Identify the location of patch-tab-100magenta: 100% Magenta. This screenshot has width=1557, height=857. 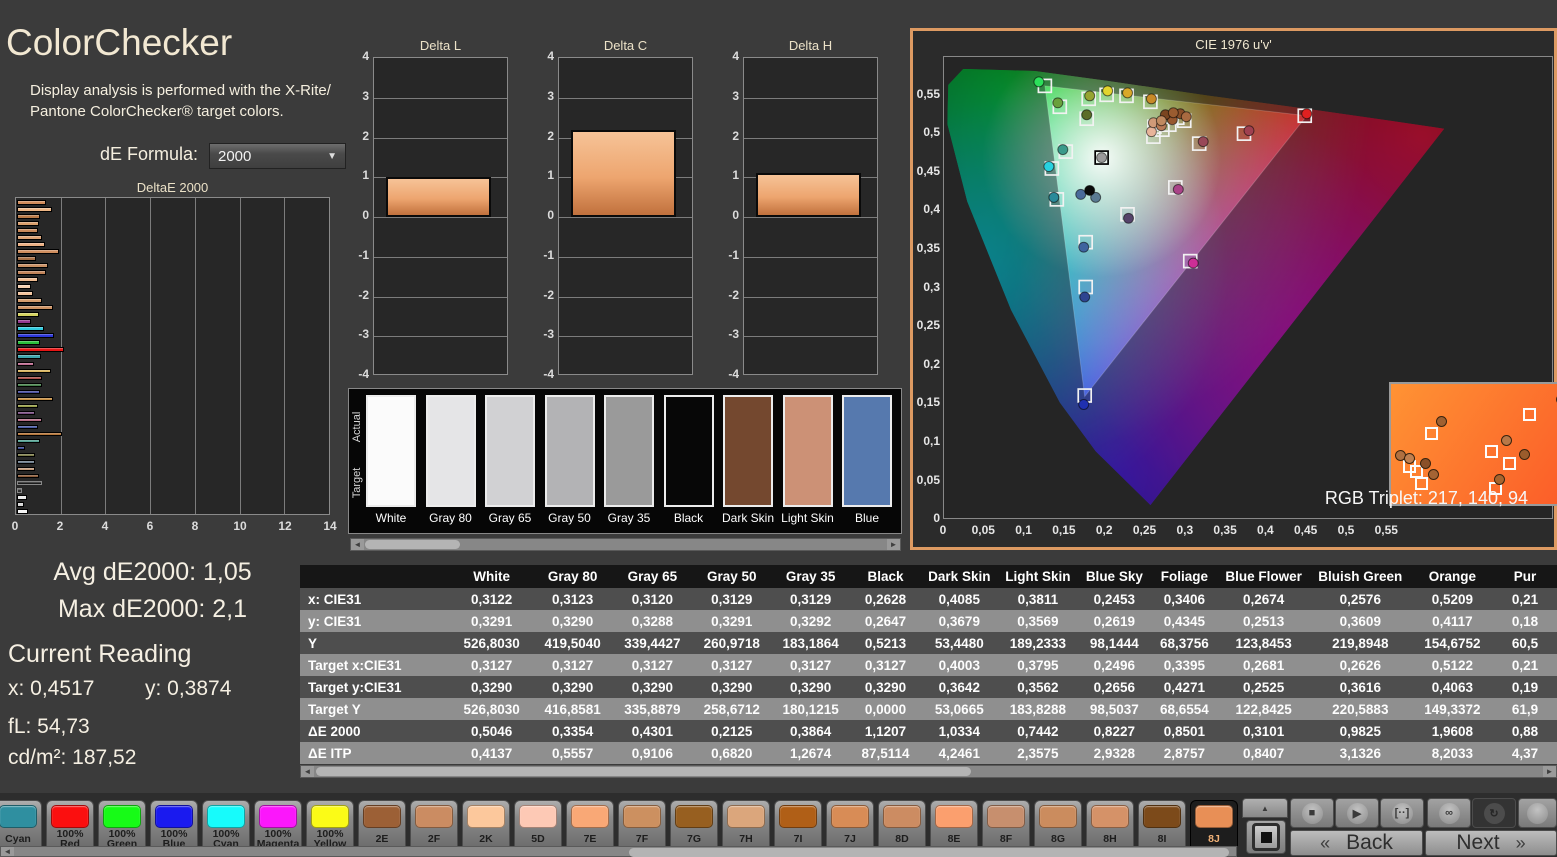
(278, 824).